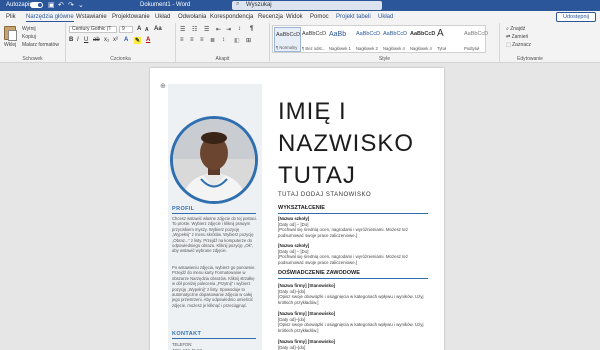 The height and width of the screenshot is (350, 600). What do you see at coordinates (307, 313) in the screenshot?
I see `job2-title: [Nazwa firmy] [Stanowisko]` at bounding box center [307, 313].